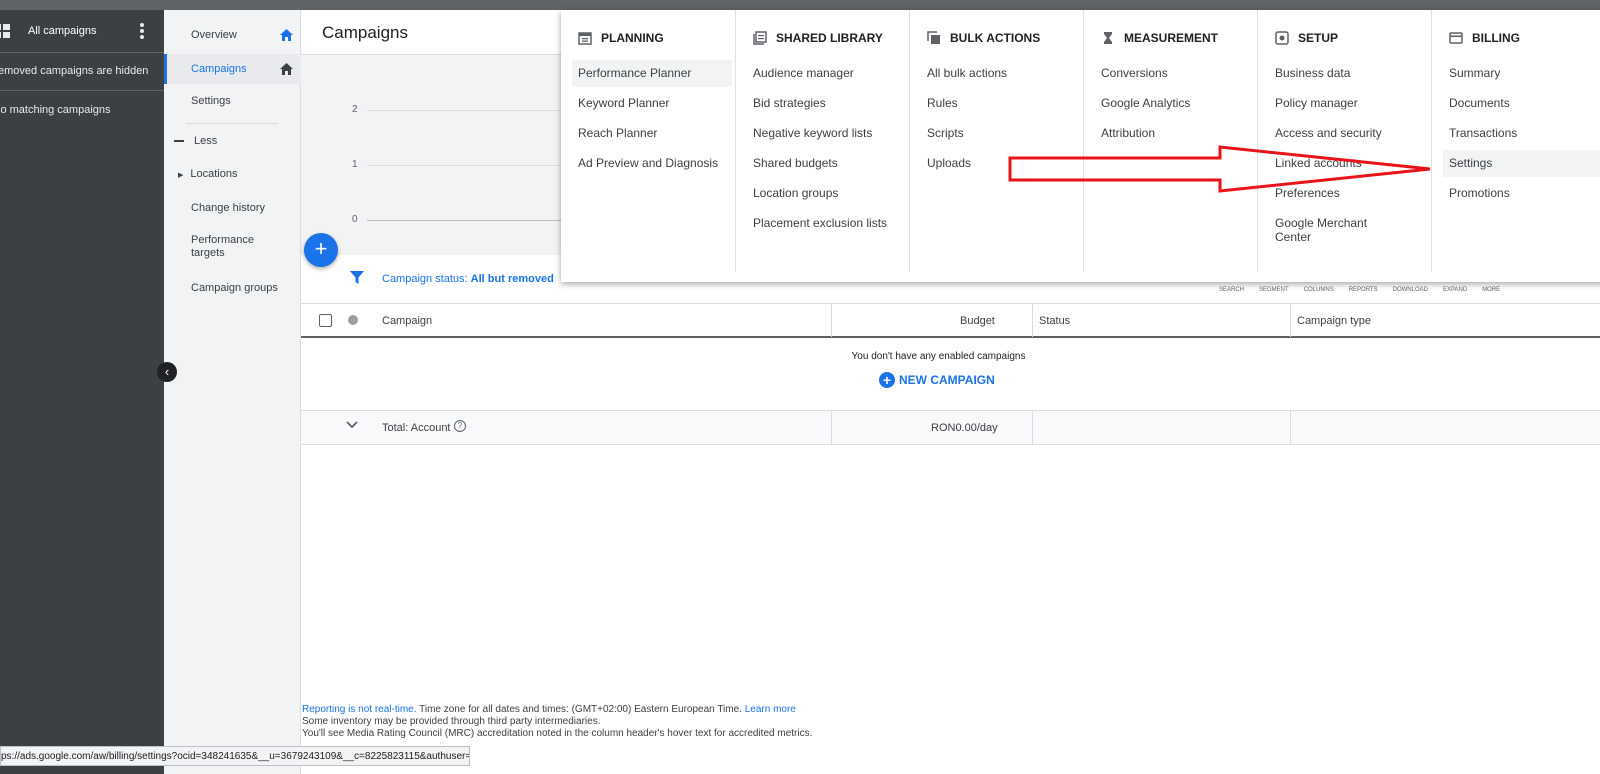 Image resolution: width=1600 pixels, height=774 pixels. I want to click on menu-item-access-and-security: Access and security, so click(1349, 133).